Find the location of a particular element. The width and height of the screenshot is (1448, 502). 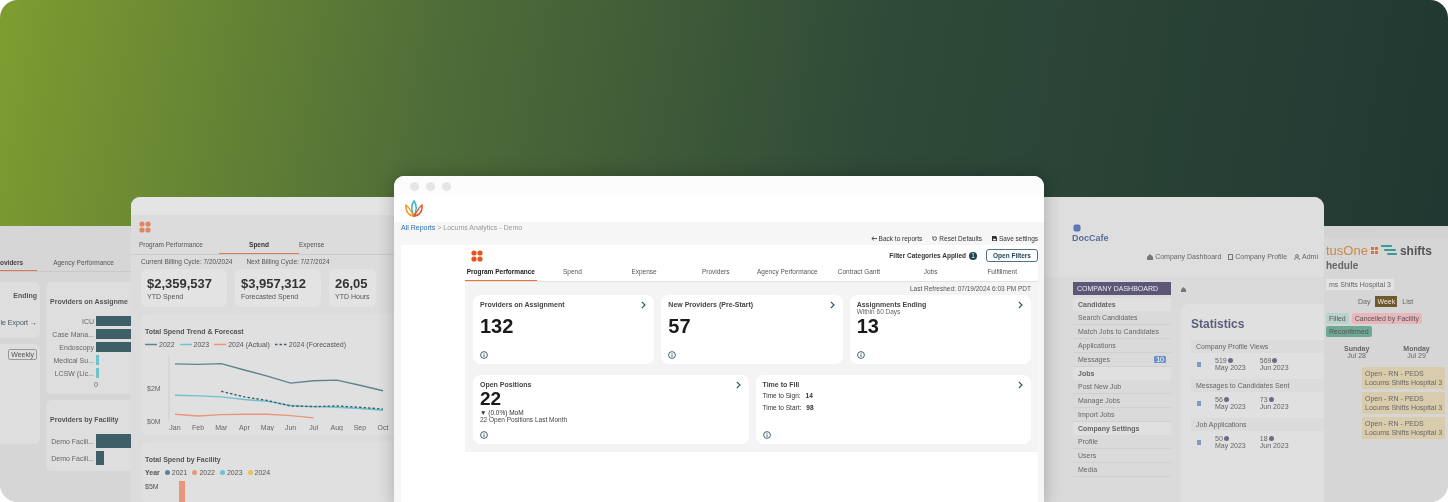

card-title: Statistics is located at coordinates (1218, 324).